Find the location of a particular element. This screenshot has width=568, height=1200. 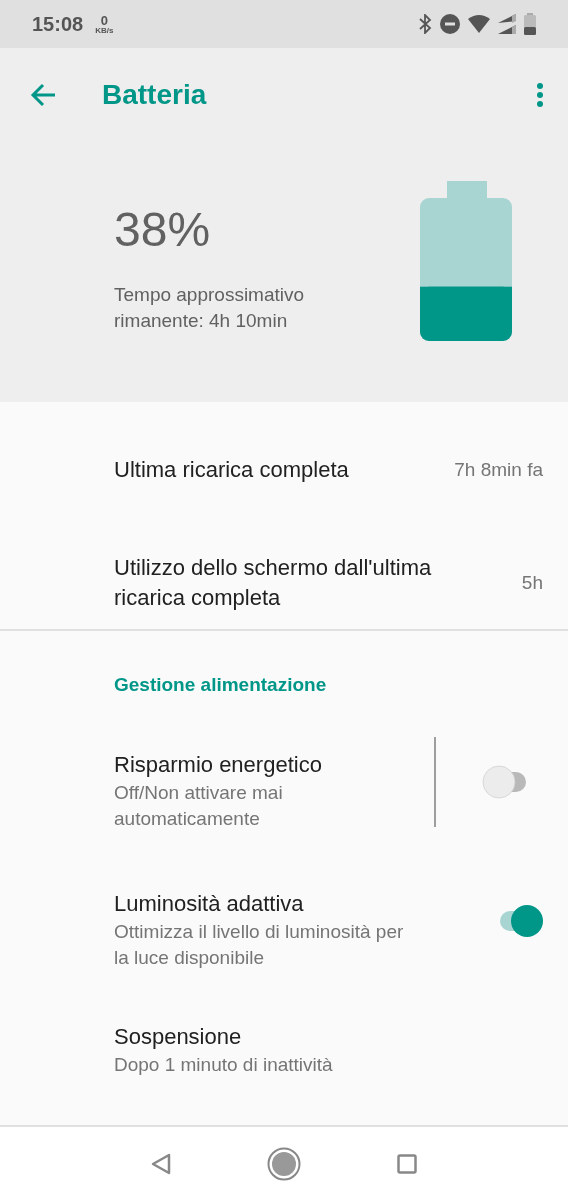

more-options-button is located at coordinates (540, 95).